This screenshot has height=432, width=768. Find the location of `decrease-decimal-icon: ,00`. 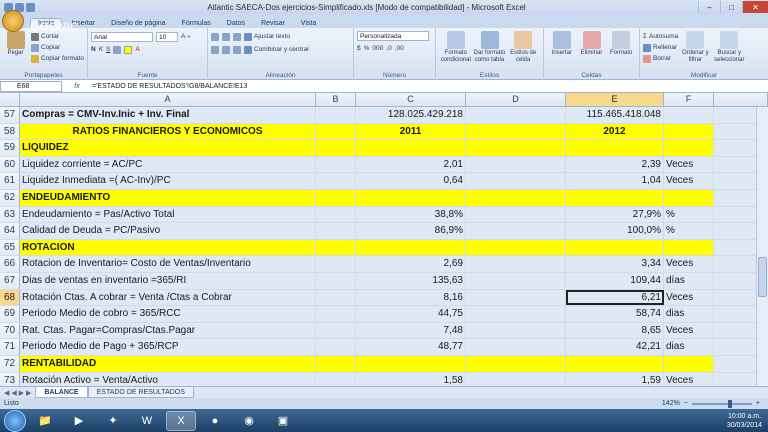

decrease-decimal-icon: ,00 is located at coordinates (399, 48).